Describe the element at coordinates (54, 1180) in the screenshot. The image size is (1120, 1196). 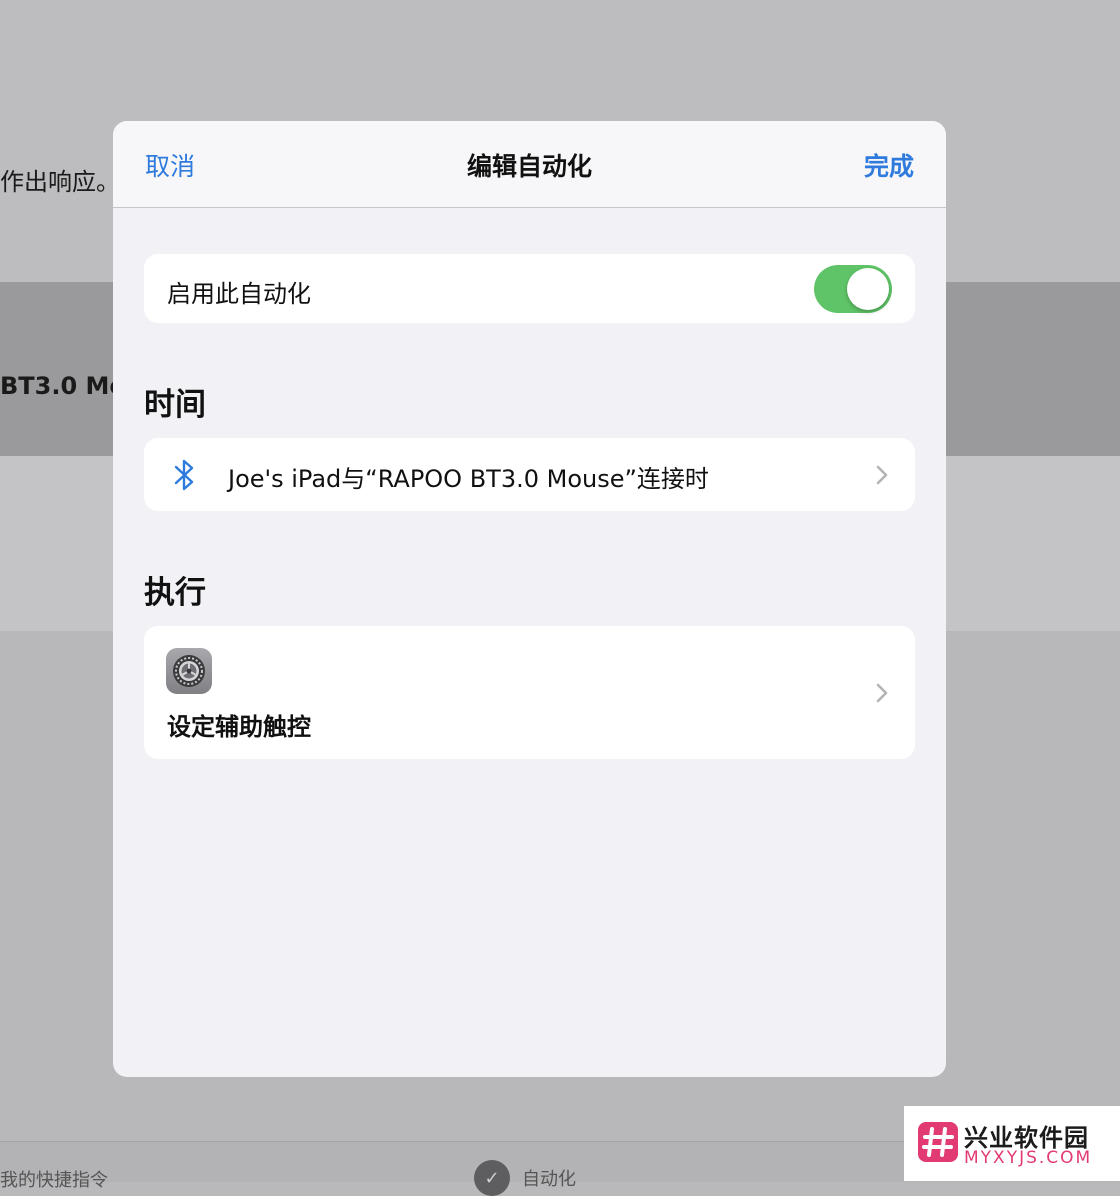
I see `tab-my-shortcuts: 我的快捷指令` at that location.